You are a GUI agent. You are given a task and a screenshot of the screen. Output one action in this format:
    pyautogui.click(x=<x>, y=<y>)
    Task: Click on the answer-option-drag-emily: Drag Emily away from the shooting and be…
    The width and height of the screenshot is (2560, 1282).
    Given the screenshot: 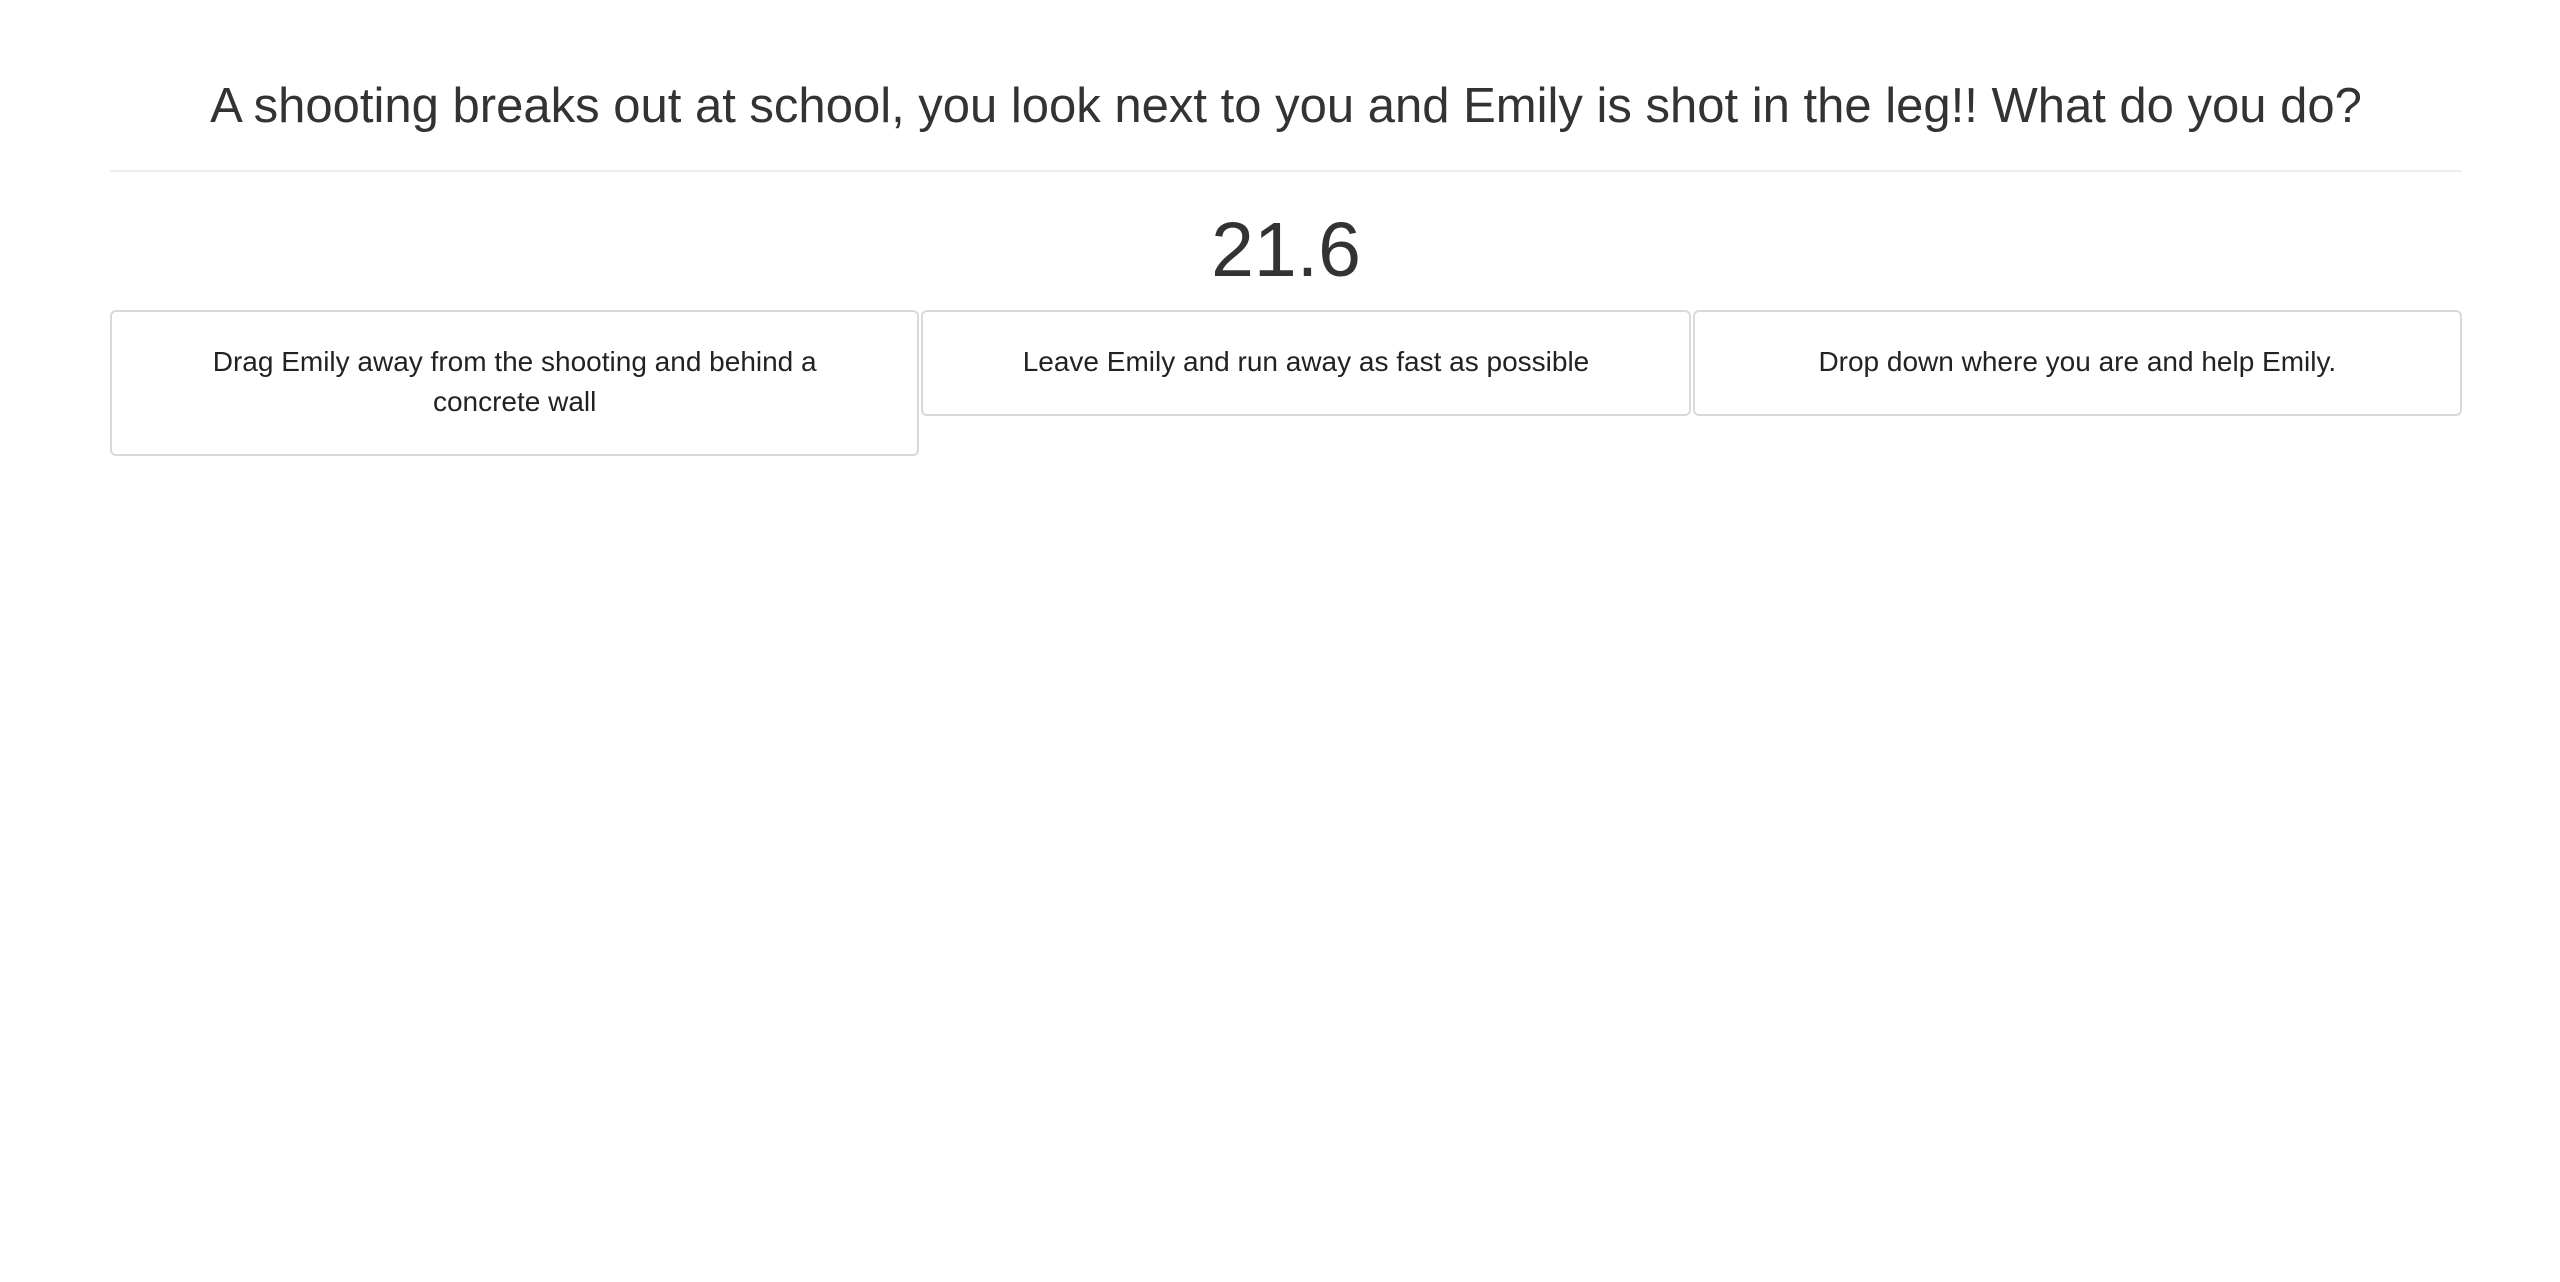 What is the action you would take?
    pyautogui.click(x=515, y=383)
    